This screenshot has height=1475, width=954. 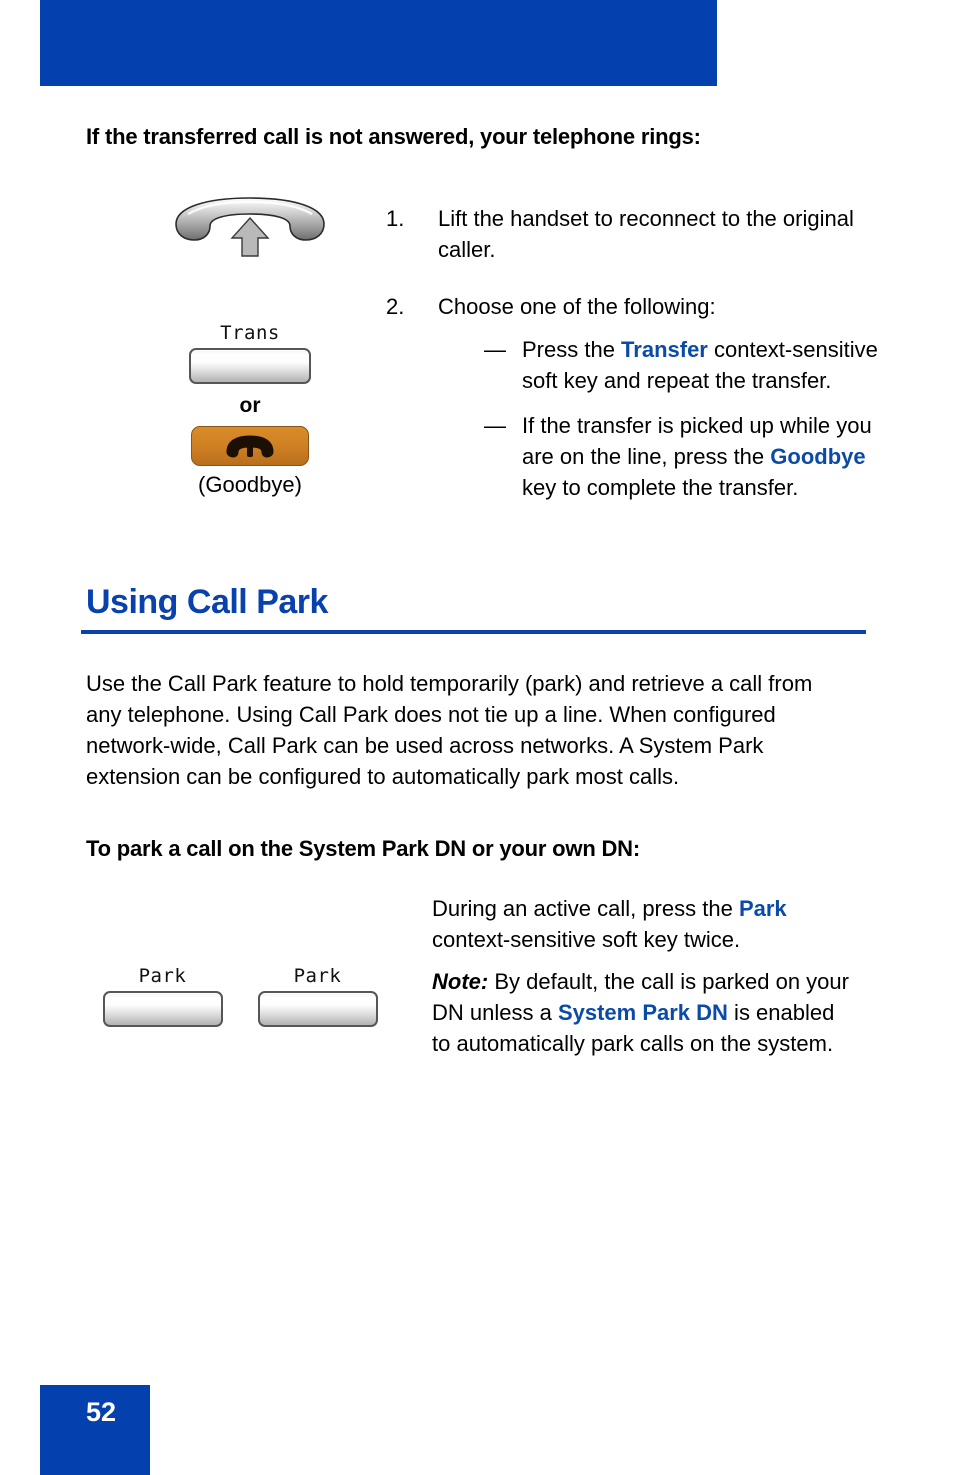 What do you see at coordinates (577, 306) in the screenshot?
I see `step-text: Choose one of the following:` at bounding box center [577, 306].